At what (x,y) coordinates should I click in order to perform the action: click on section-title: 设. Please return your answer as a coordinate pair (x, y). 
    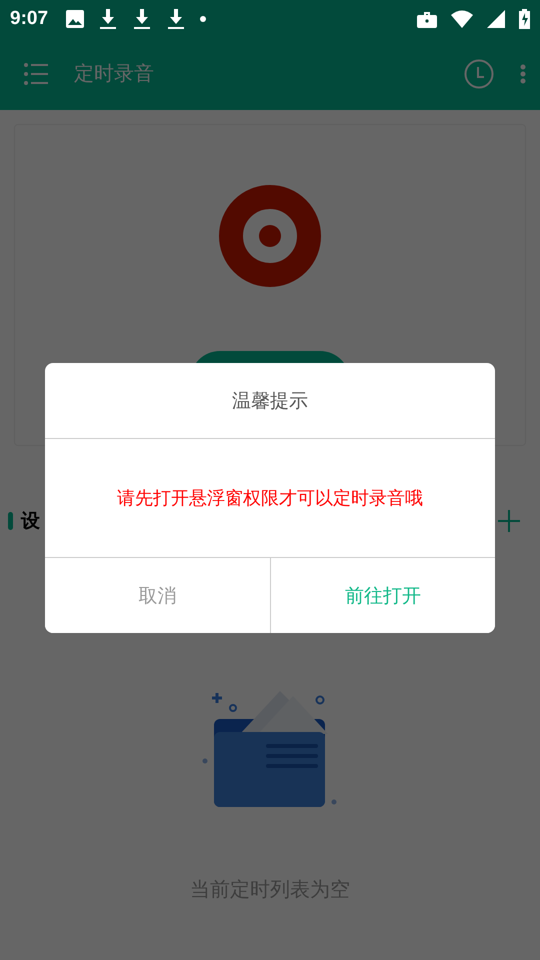
    Looking at the image, I should click on (31, 521).